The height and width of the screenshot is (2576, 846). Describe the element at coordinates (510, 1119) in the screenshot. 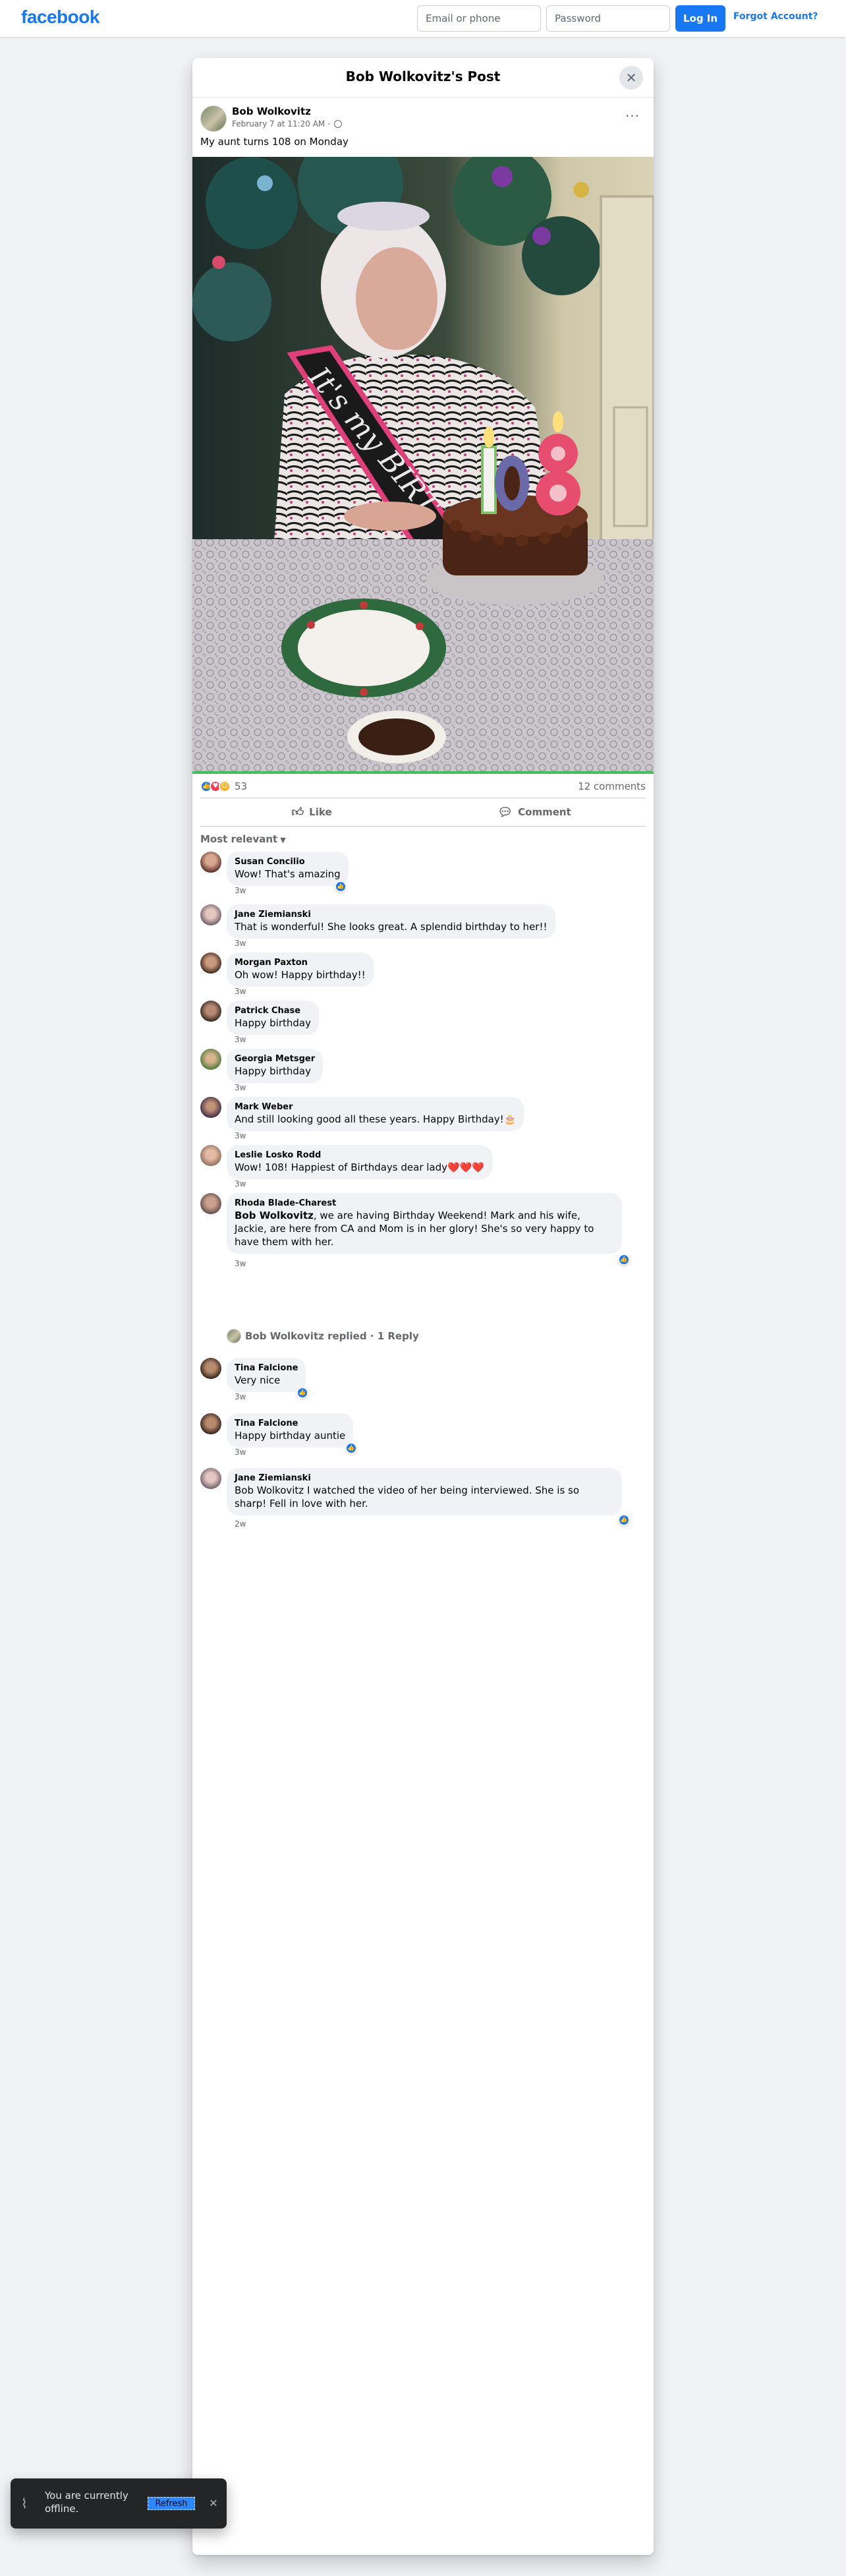

I see `cake-emoji-icon: 🎂` at that location.